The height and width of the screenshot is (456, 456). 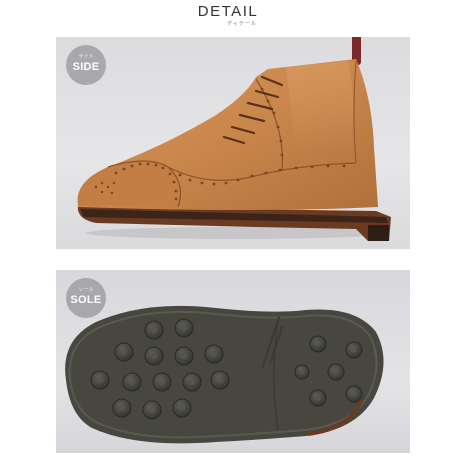 I want to click on side-badge-label: SIDE, so click(x=86, y=67).